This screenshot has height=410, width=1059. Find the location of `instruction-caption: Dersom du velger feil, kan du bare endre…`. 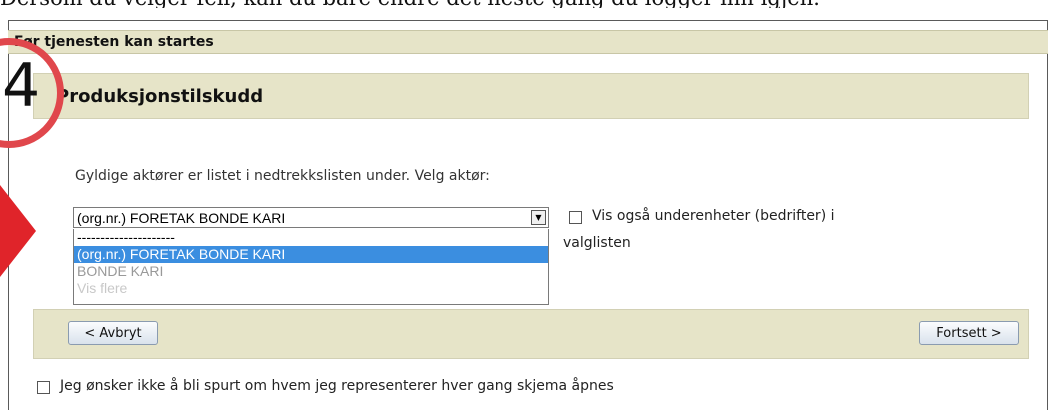

instruction-caption: Dersom du velger feil, kan du bare endre… is located at coordinates (529, 4).